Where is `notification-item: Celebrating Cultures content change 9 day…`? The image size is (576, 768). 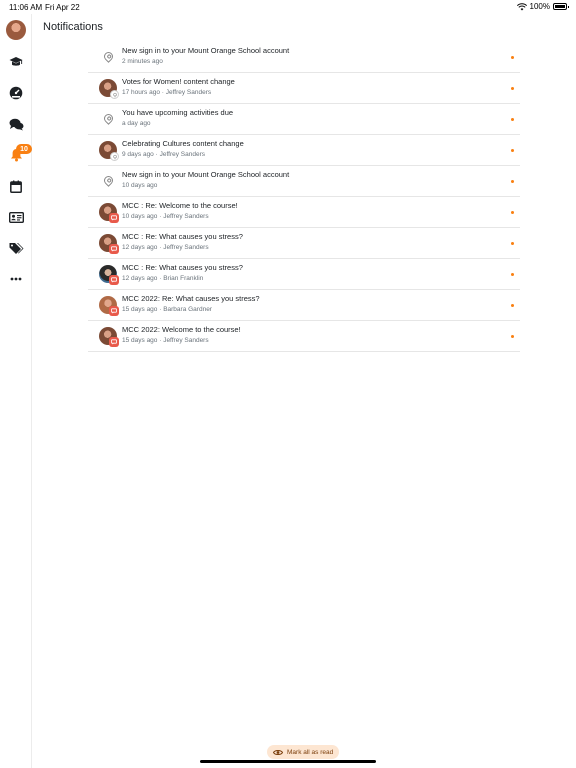
notification-item: Celebrating Cultures content change 9 day… is located at coordinates (304, 150).